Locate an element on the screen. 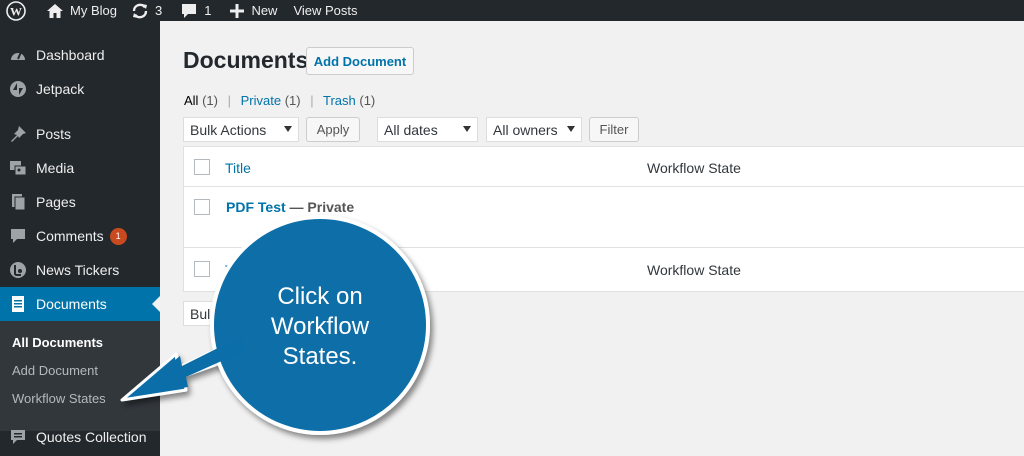 Image resolution: width=1024 pixels, height=456 pixels. dates-filter-select: All dates is located at coordinates (427, 129).